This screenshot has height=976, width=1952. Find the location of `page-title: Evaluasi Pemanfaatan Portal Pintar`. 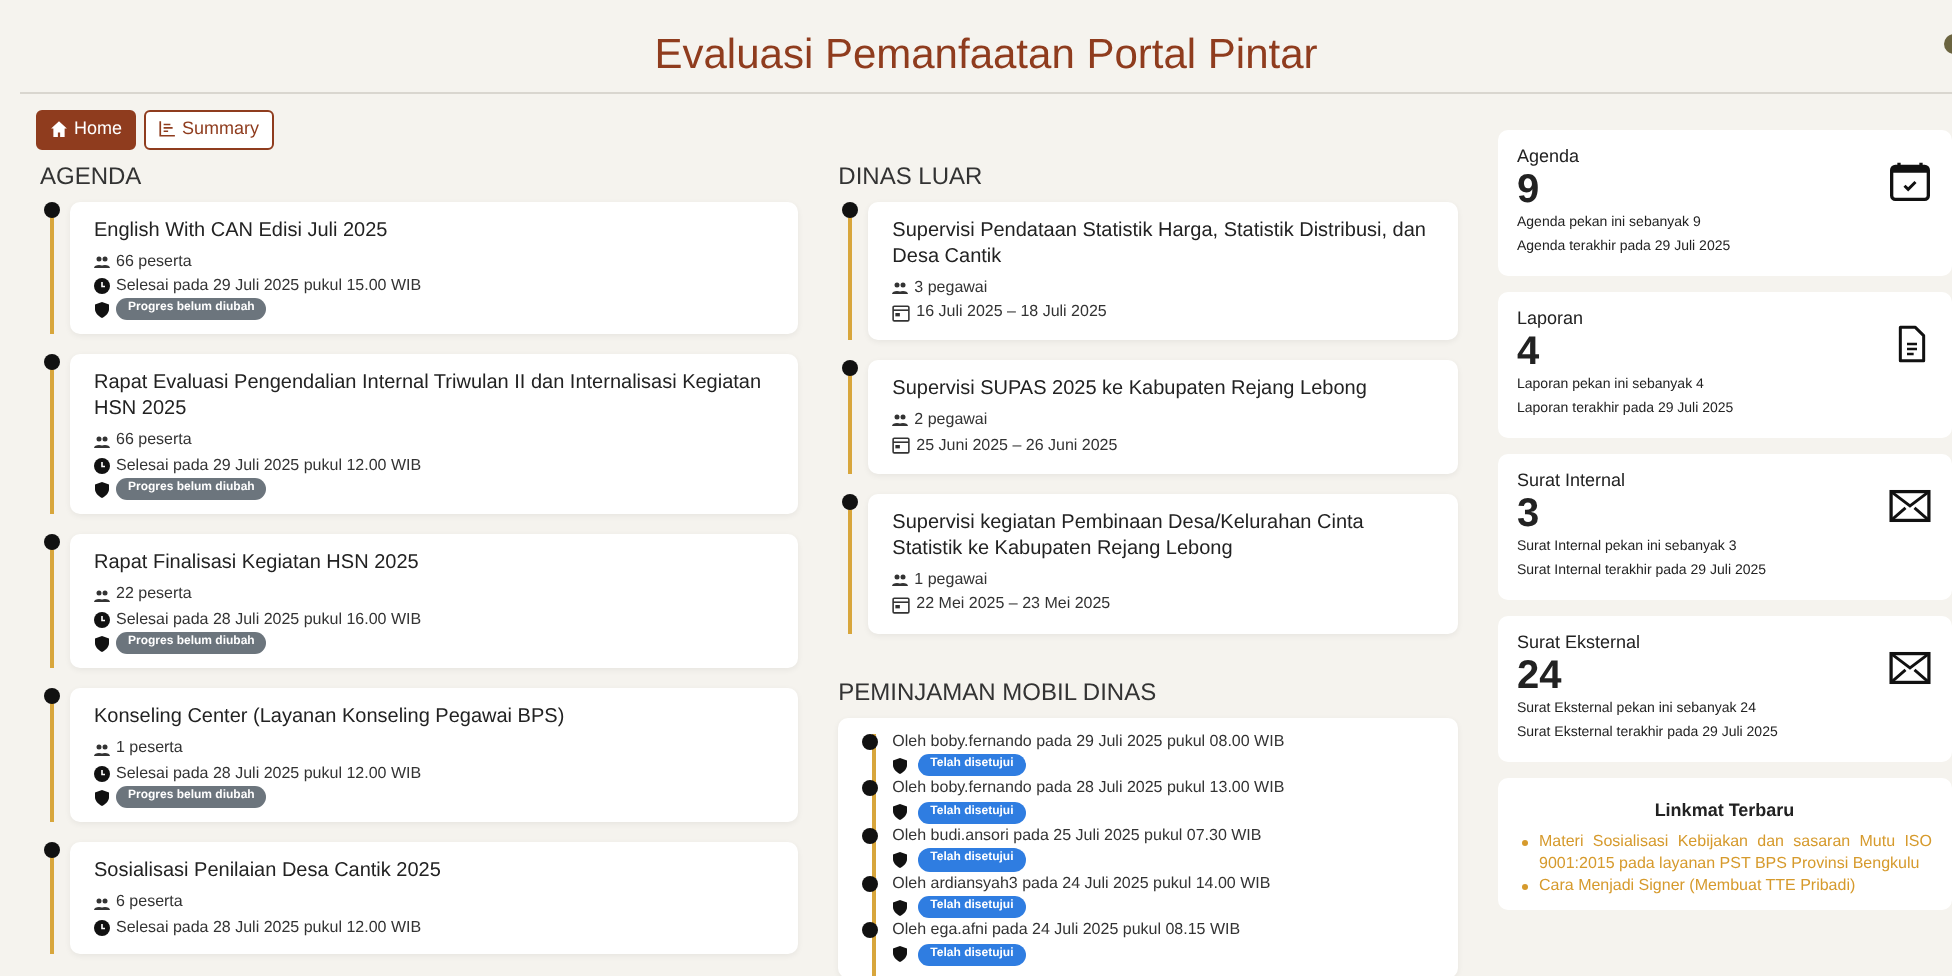

page-title: Evaluasi Pemanfaatan Portal Pintar is located at coordinates (986, 55).